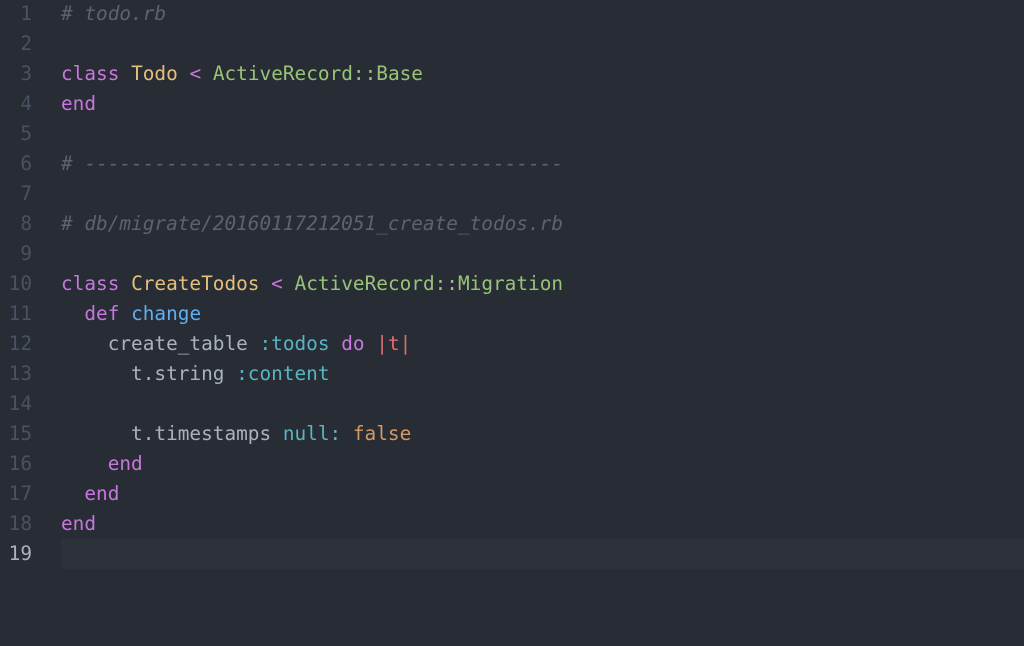 The image size is (1024, 646). I want to click on token-boolean: false, so click(382, 433).